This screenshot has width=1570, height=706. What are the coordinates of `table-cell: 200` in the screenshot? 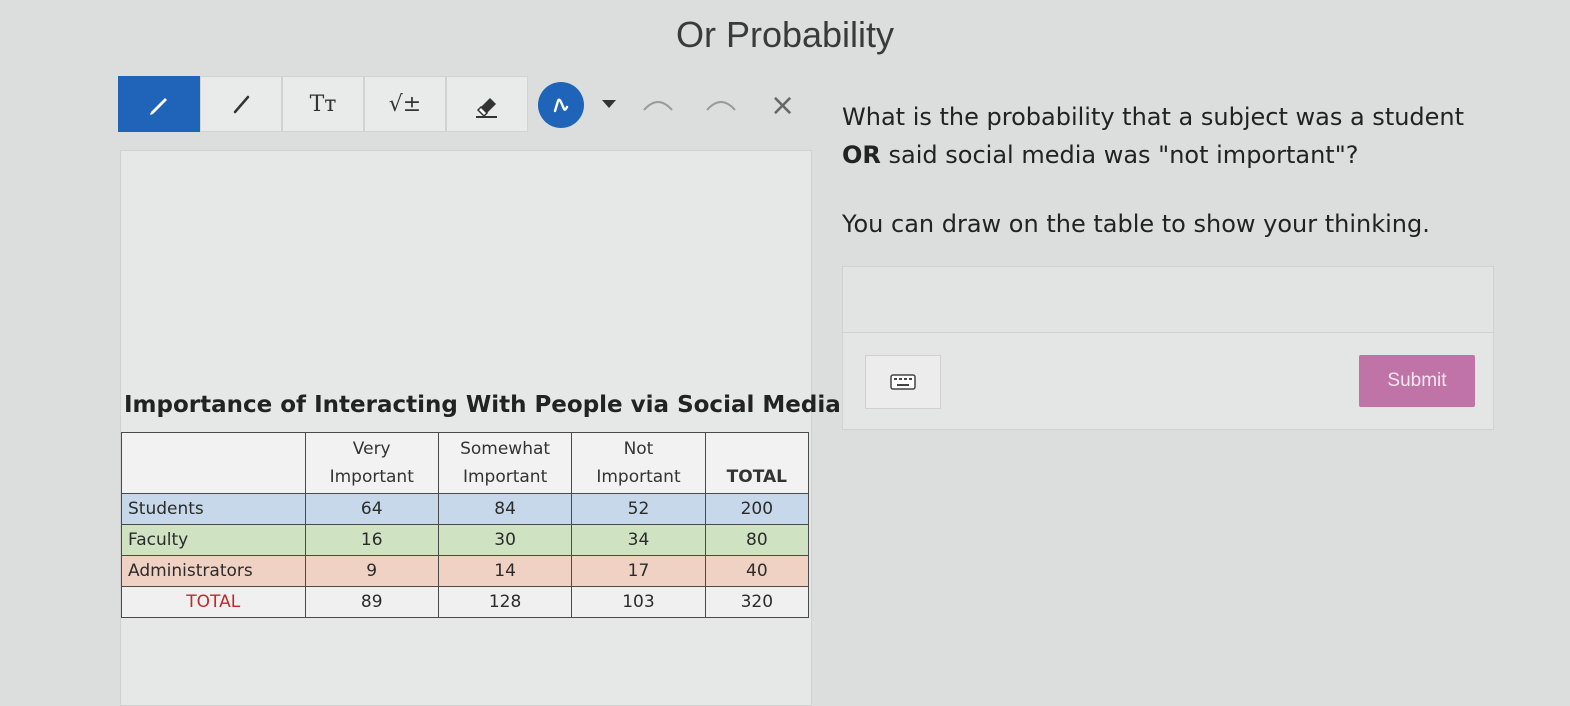 It's located at (757, 509).